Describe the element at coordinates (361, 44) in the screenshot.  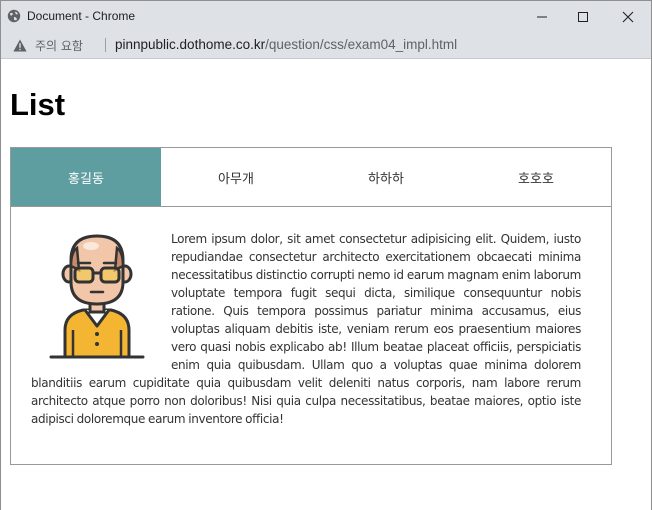
I see `url-path: /question/css/exam04_impl.html` at that location.